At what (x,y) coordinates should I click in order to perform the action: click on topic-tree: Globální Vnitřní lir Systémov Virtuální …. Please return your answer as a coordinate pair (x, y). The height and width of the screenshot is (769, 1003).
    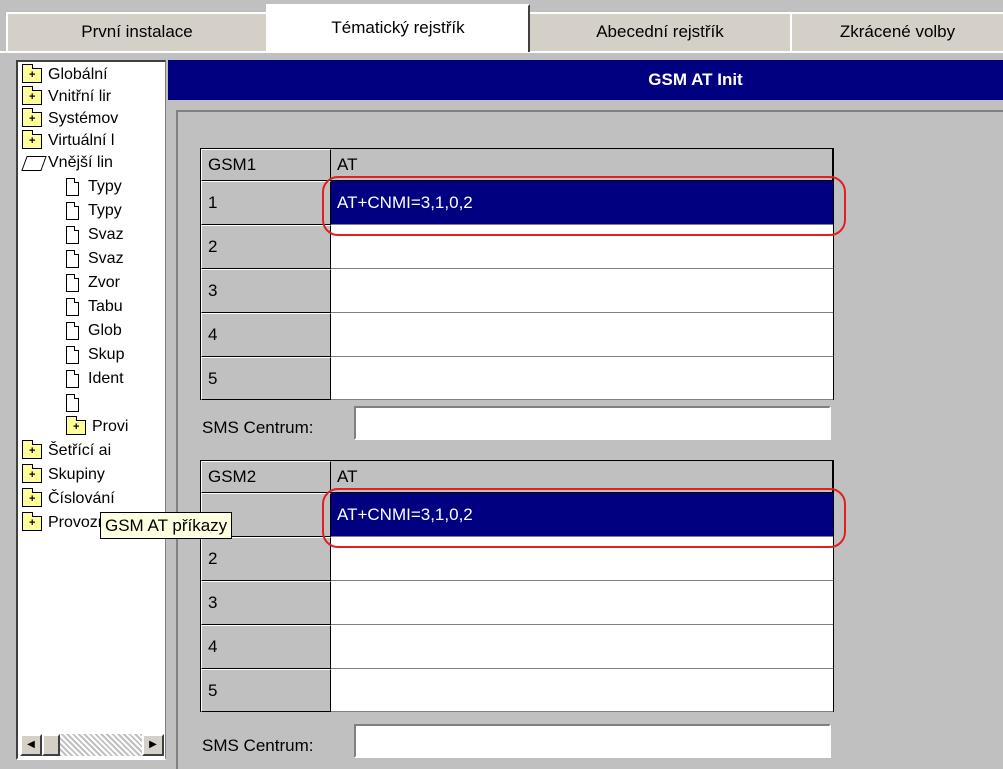
    Looking at the image, I should click on (91, 410).